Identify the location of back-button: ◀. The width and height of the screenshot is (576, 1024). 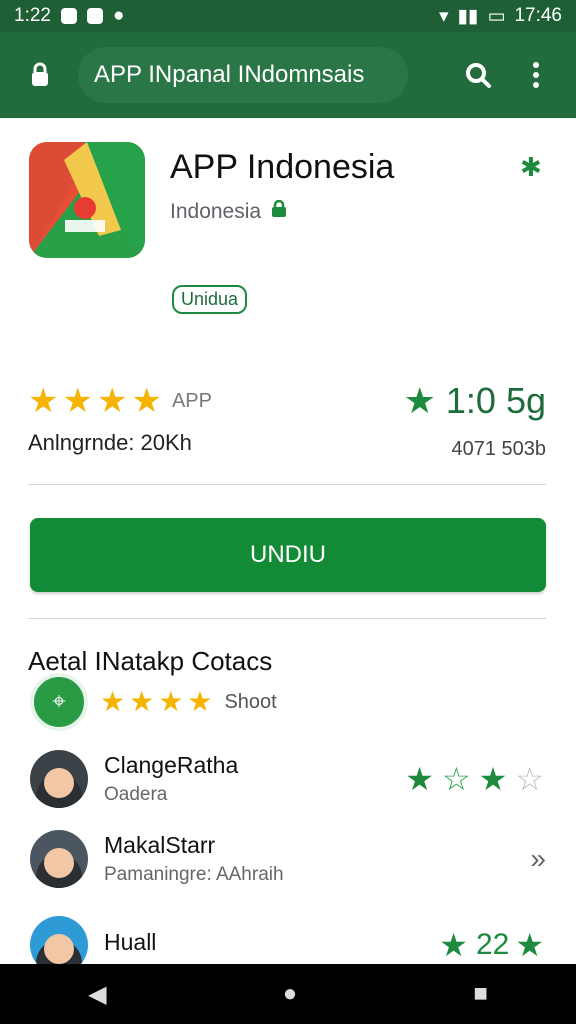
(97, 994).